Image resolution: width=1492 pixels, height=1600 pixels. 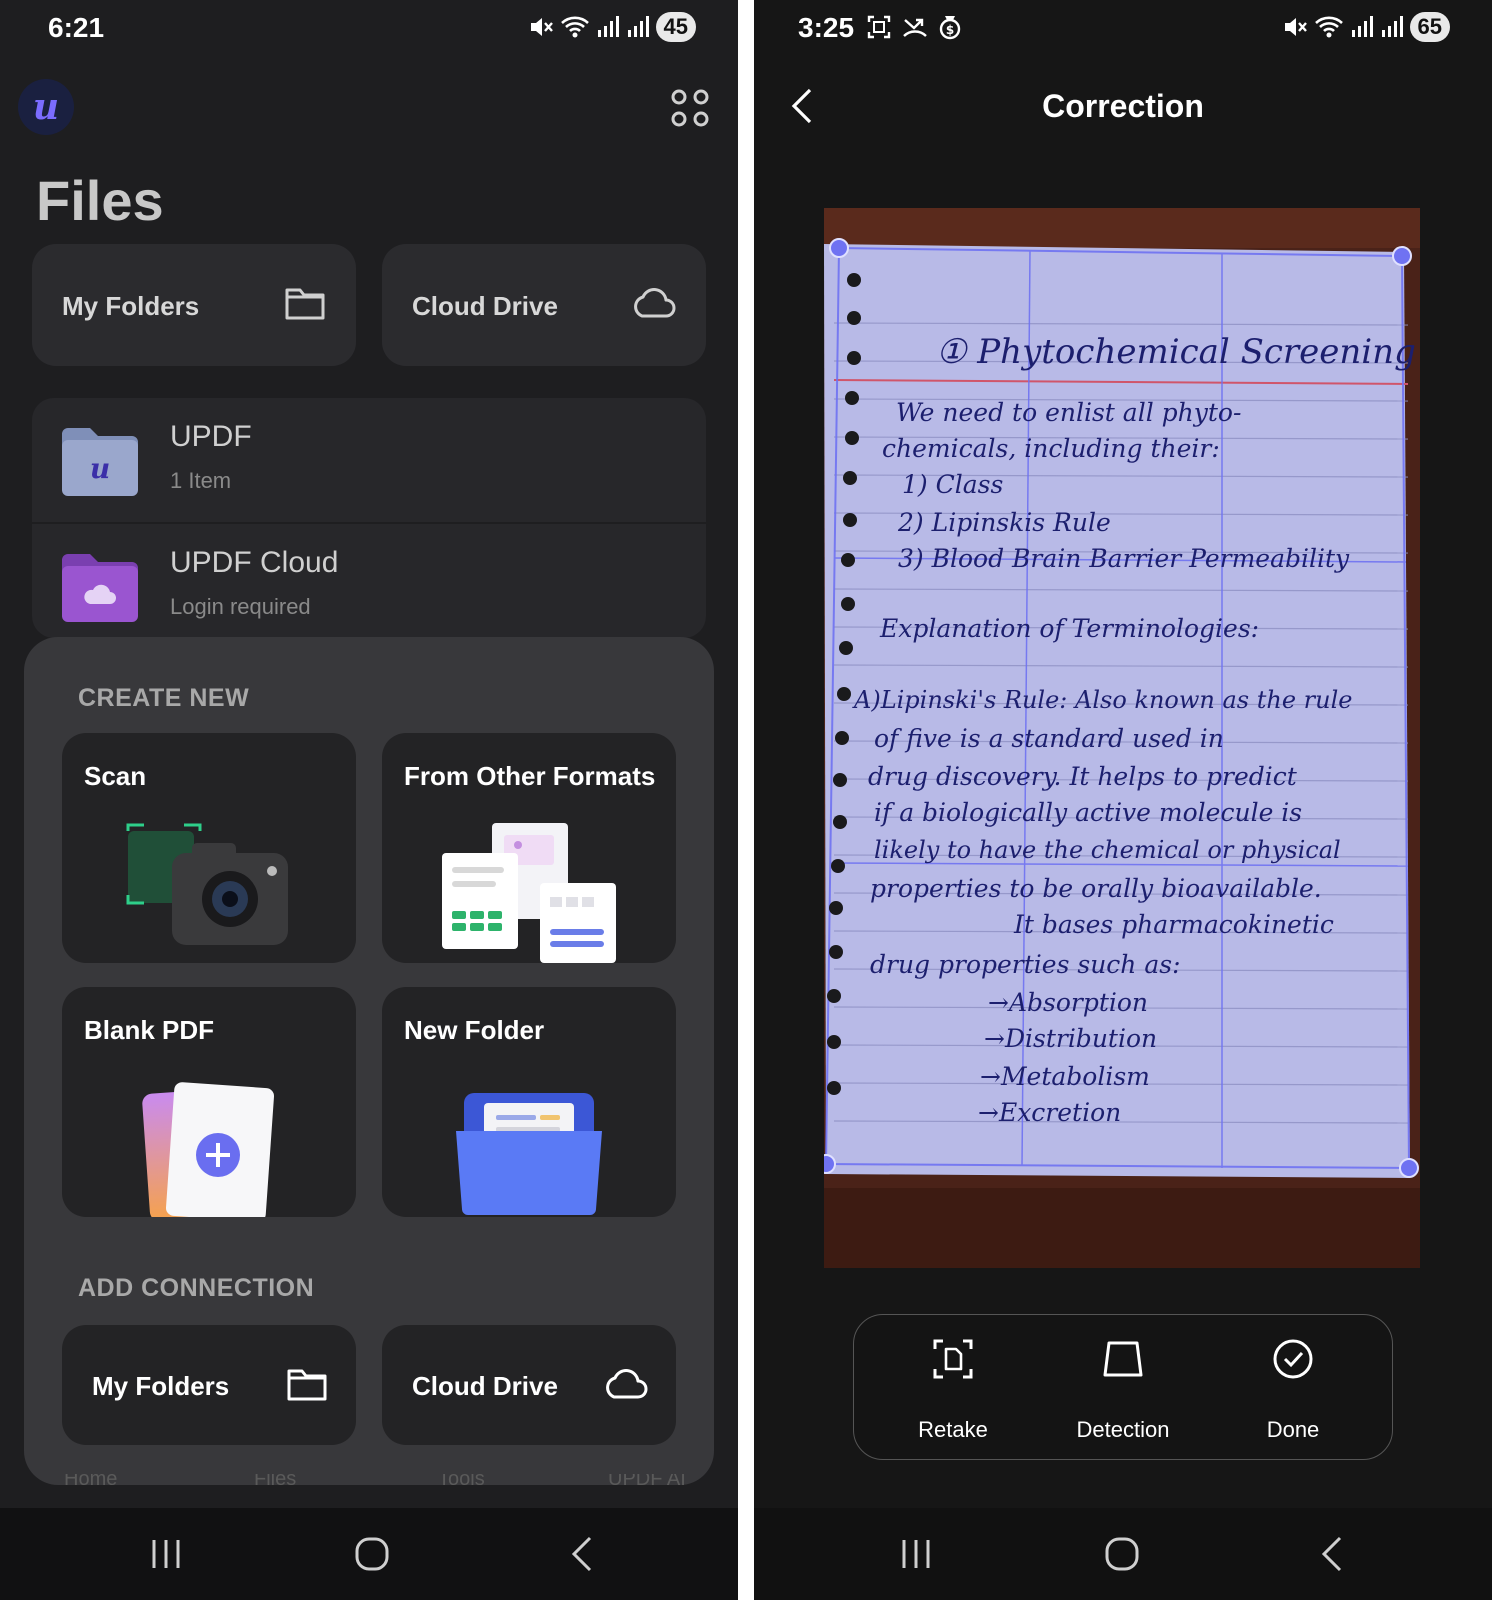 What do you see at coordinates (1174, 924) in the screenshot?
I see `doc-line: It bases pharmacokinetic` at bounding box center [1174, 924].